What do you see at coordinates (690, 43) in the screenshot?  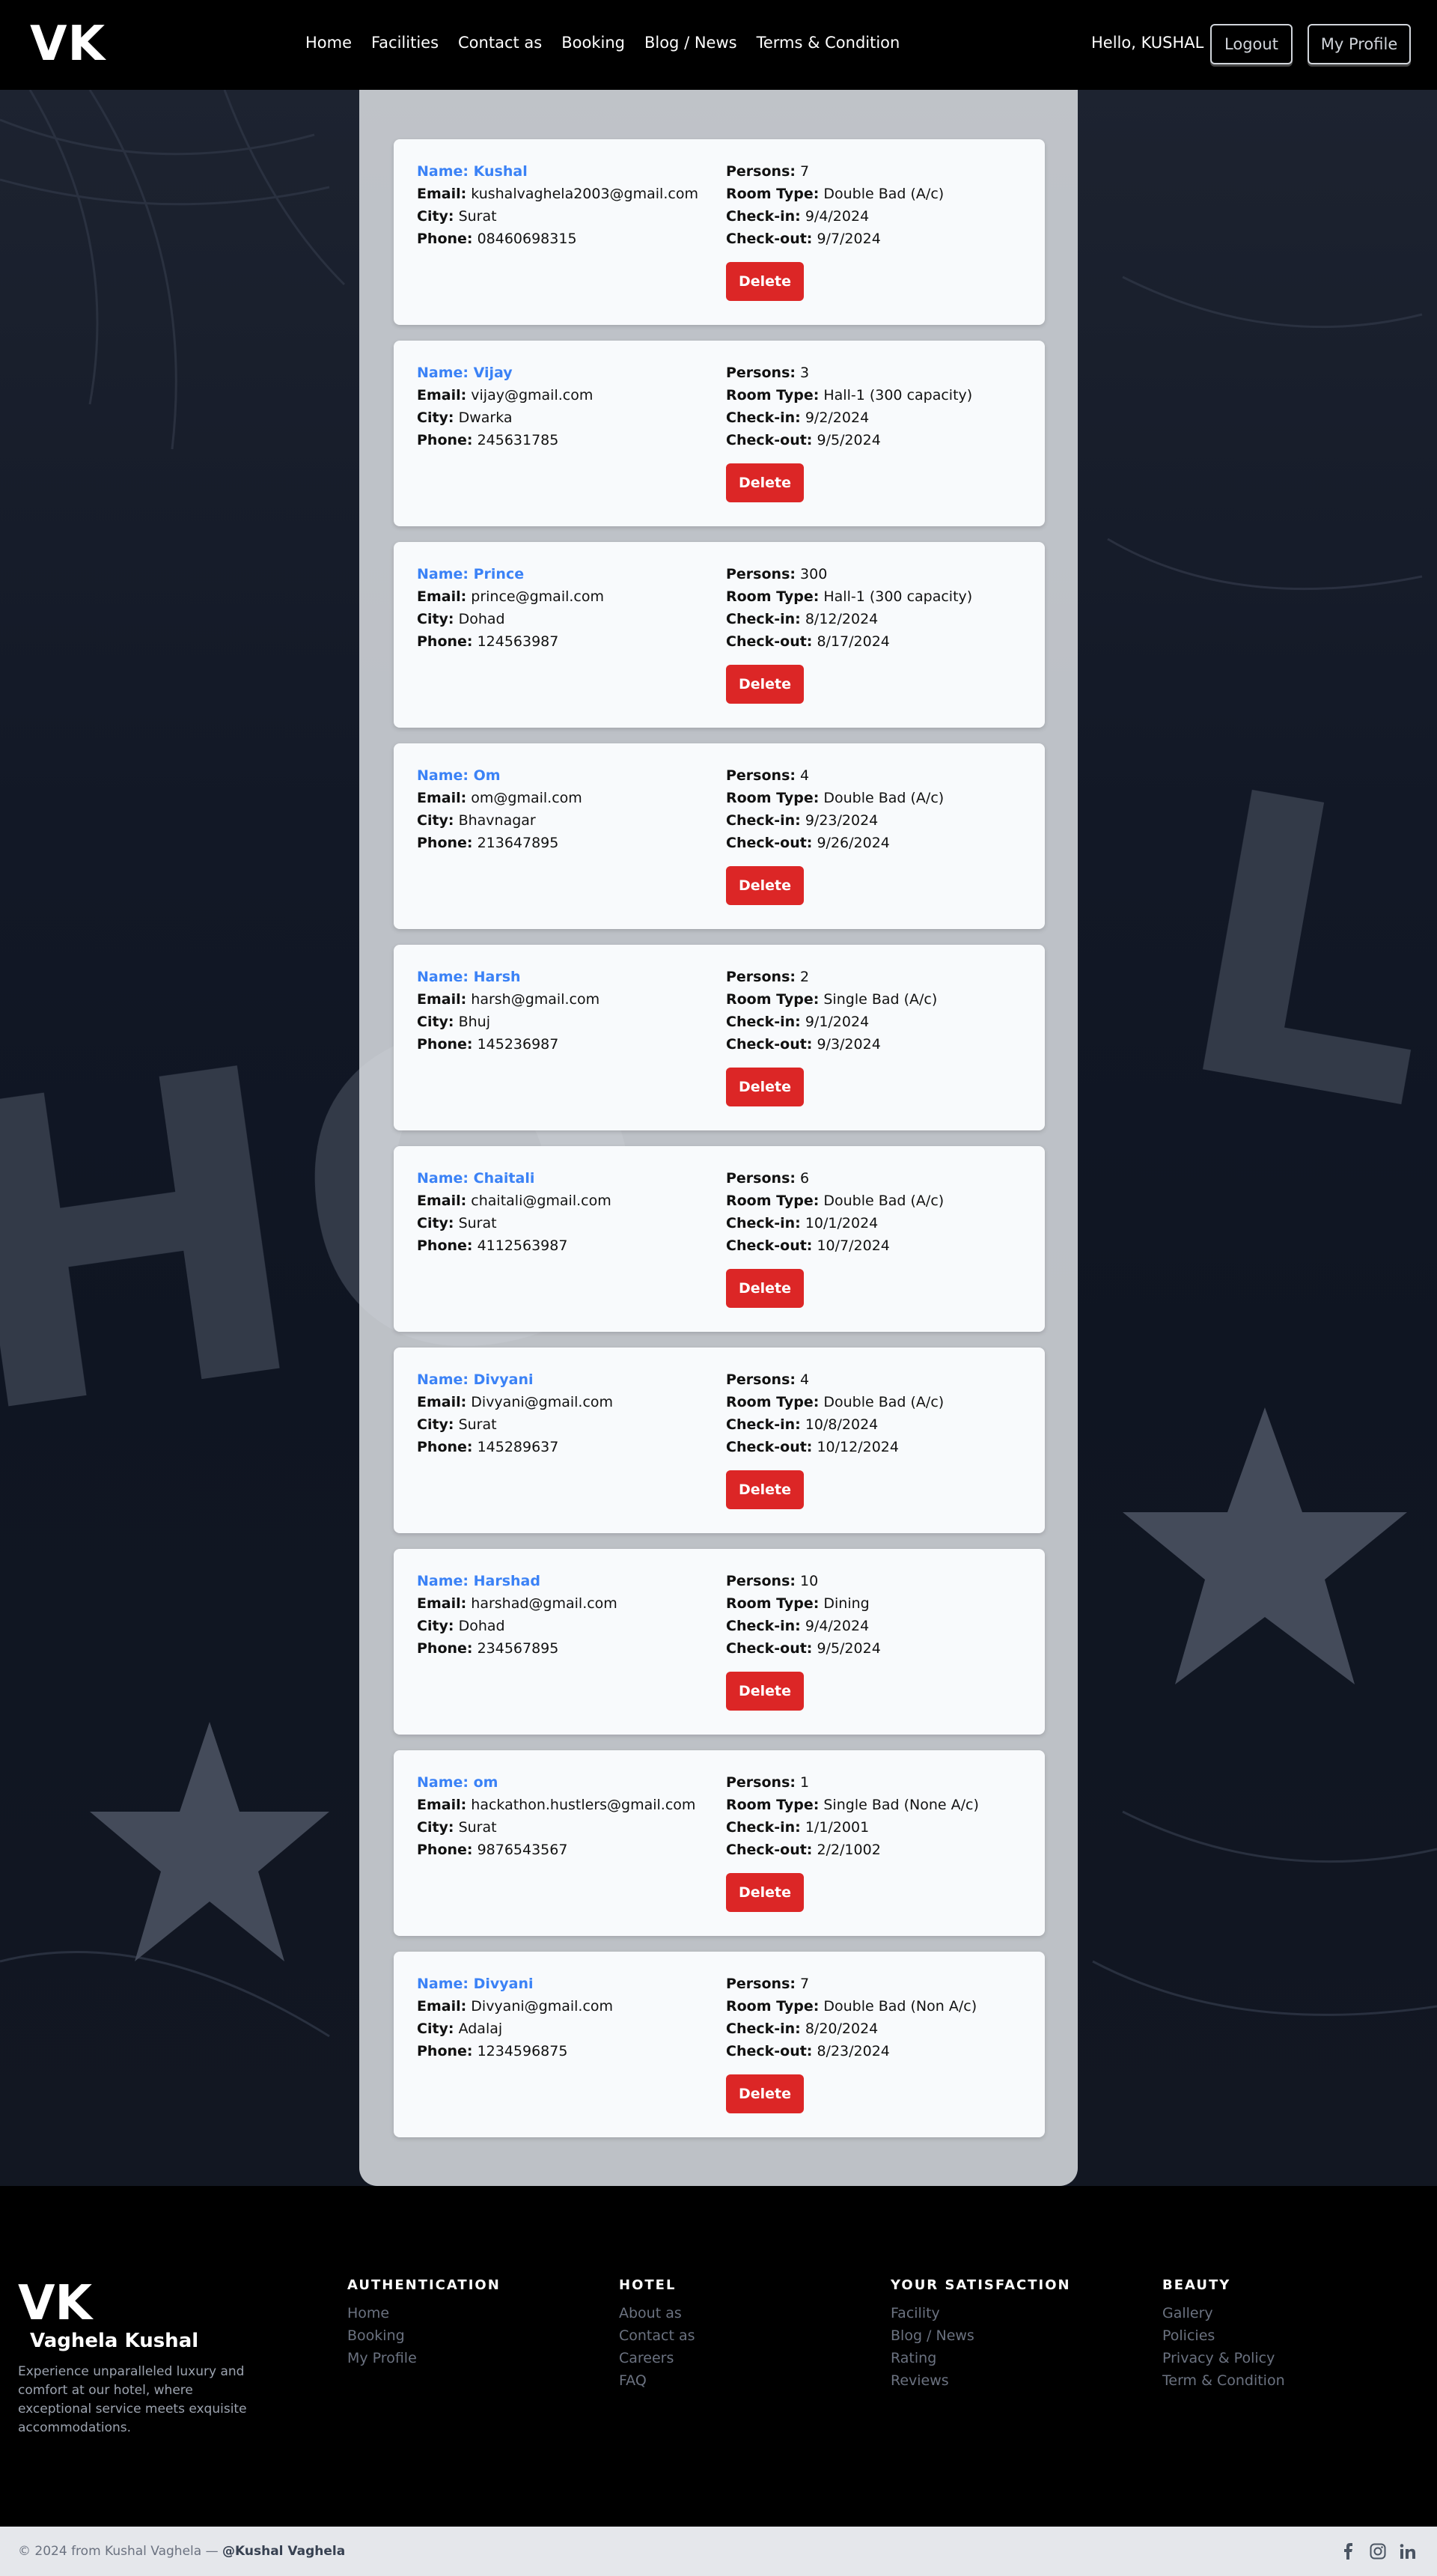 I see `nav-blog: Blog / News` at bounding box center [690, 43].